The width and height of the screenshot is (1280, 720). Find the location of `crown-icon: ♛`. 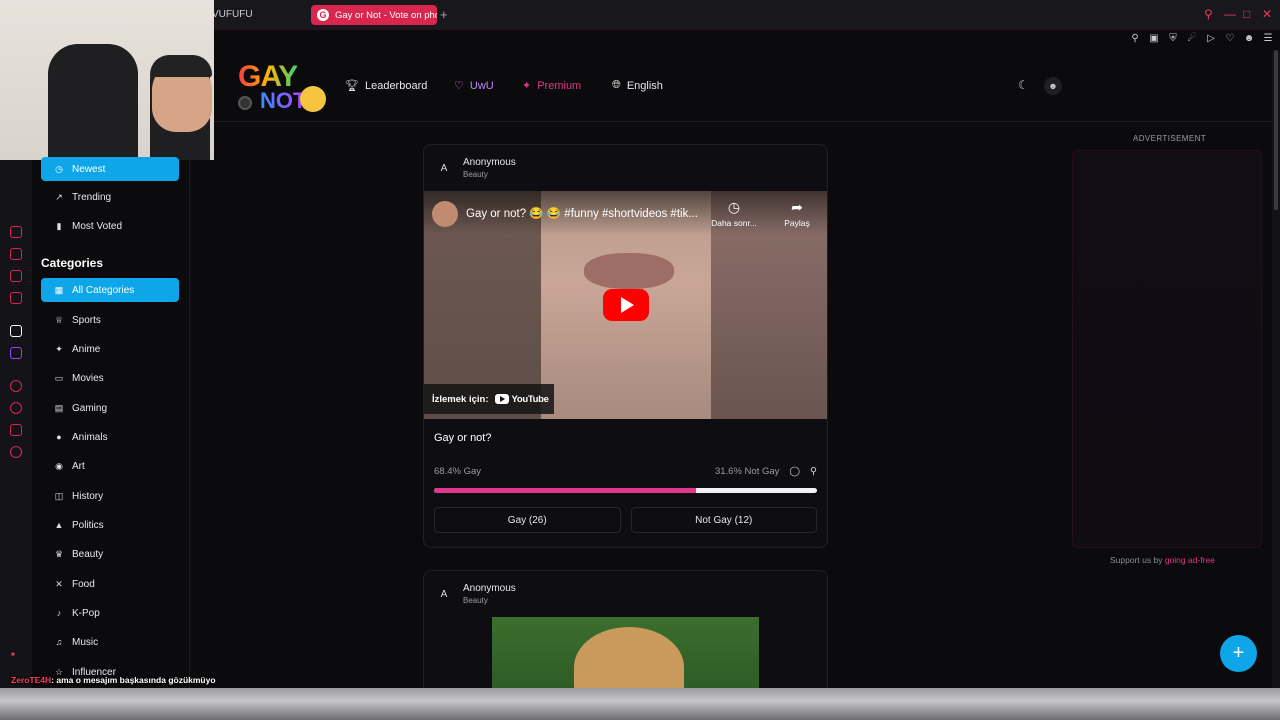

crown-icon: ♛ is located at coordinates (59, 553).